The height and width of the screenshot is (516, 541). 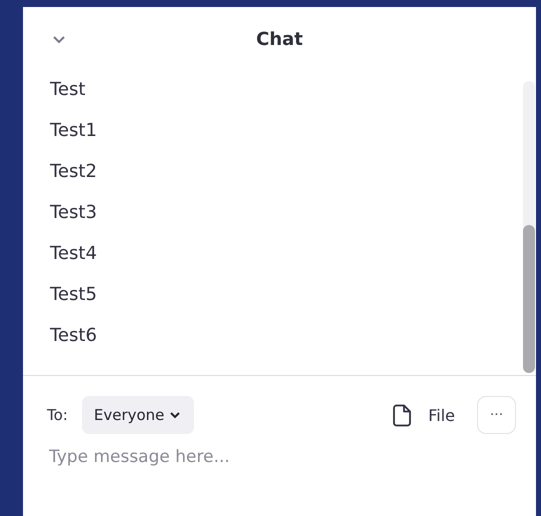 I want to click on chat-message: Test4, so click(x=74, y=254).